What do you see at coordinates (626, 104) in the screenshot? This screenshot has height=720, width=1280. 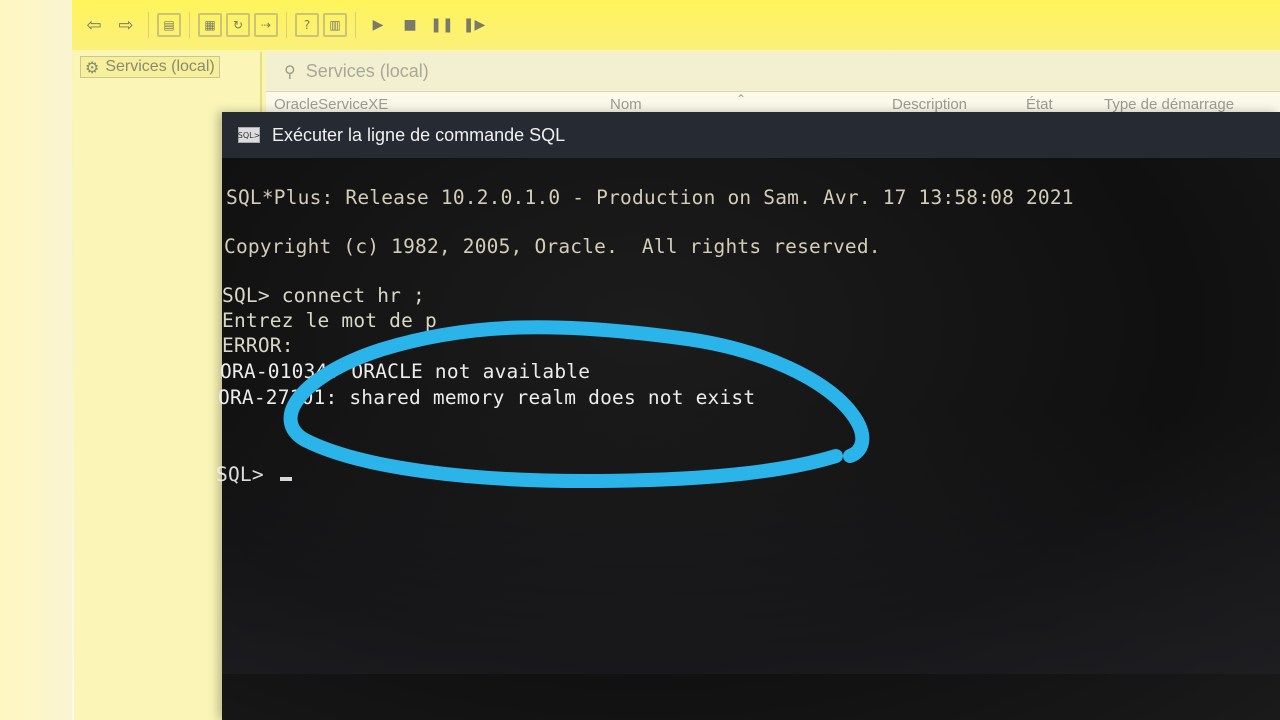 I see `column-header-name: Nom` at bounding box center [626, 104].